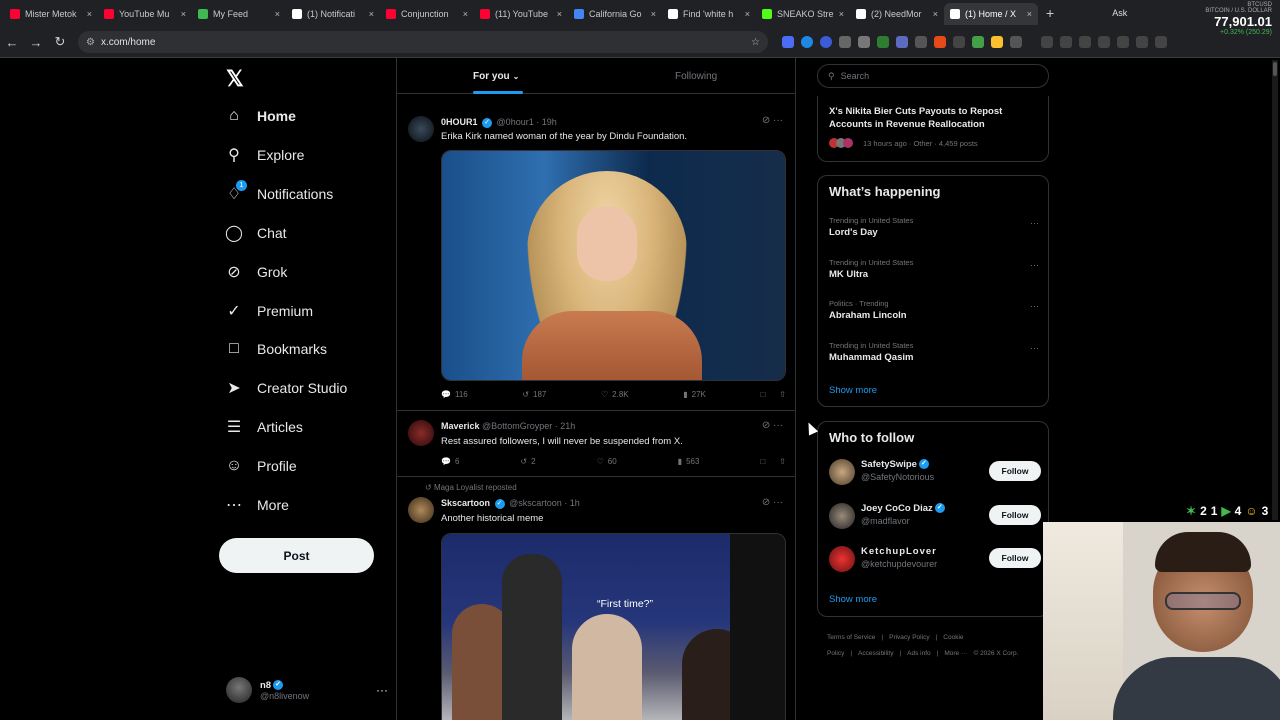  I want to click on account-switcher: n8 ✓ @n8livenow ···, so click(307, 690).